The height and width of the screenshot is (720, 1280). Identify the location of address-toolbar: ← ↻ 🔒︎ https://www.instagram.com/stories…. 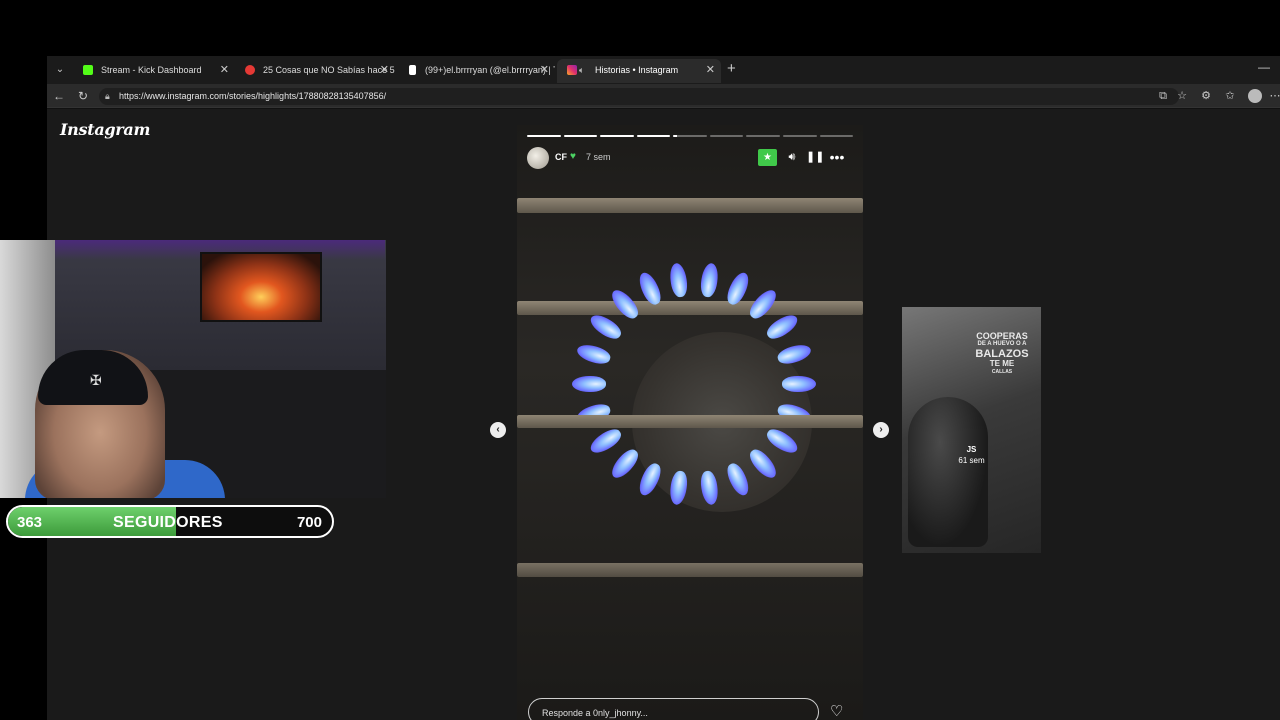
(663, 96).